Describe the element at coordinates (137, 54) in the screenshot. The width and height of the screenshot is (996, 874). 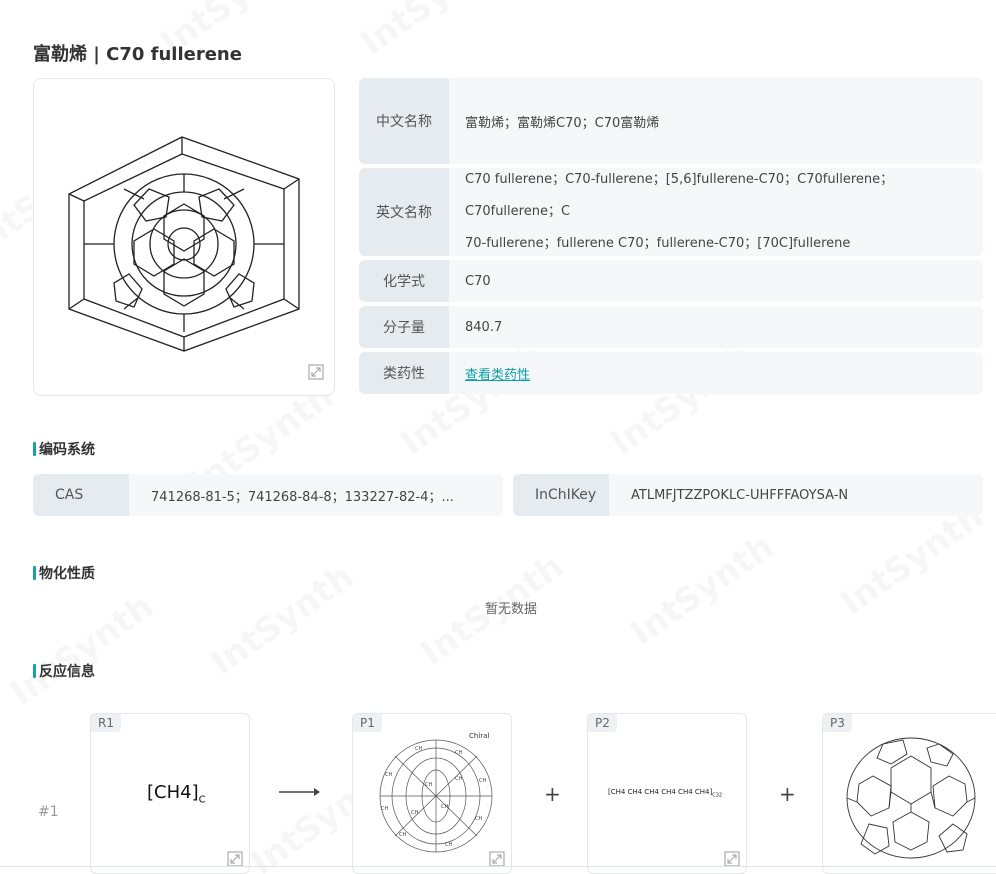
I see `page-title: 富勒烯 | C70 fullerene` at that location.